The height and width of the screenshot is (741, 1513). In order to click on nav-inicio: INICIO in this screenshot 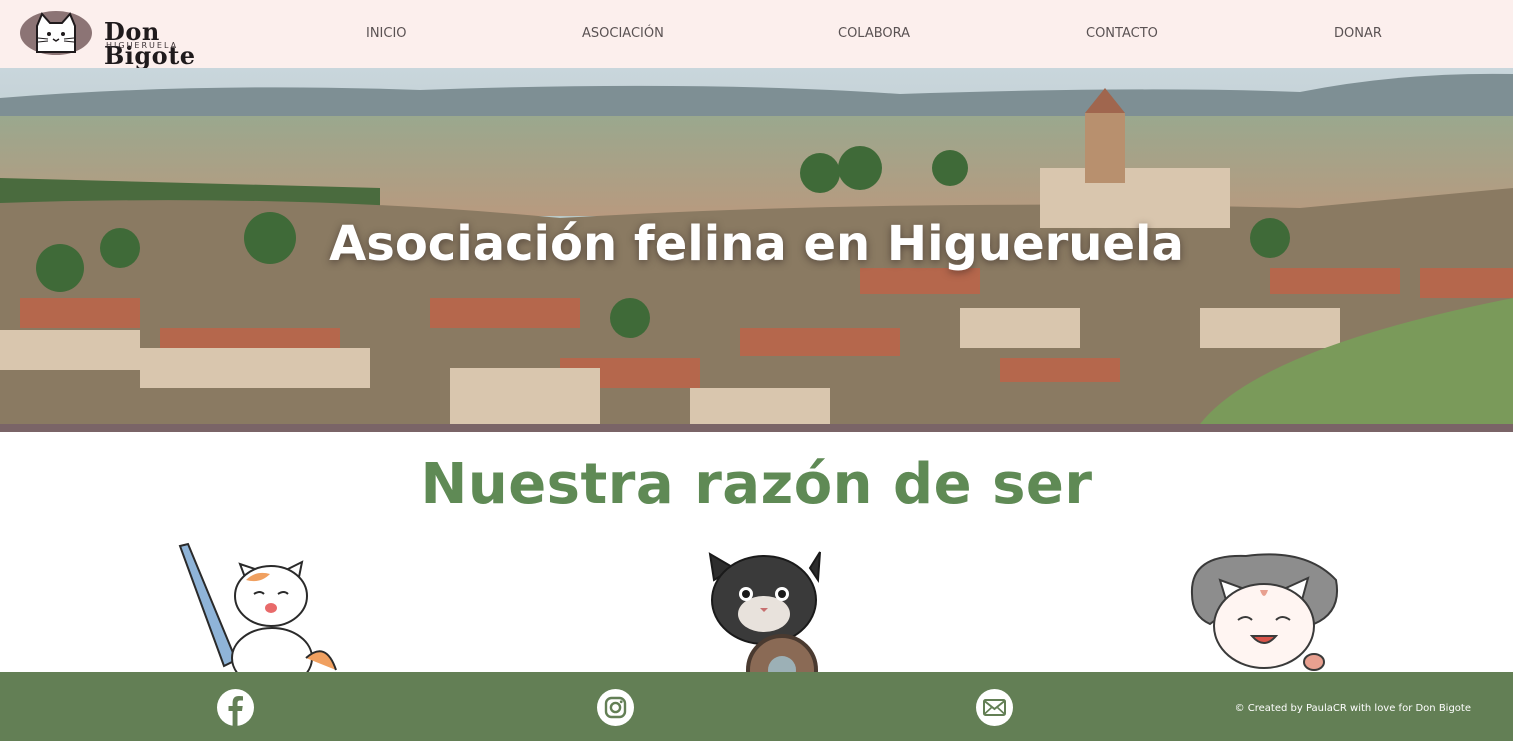, I will do `click(386, 33)`.